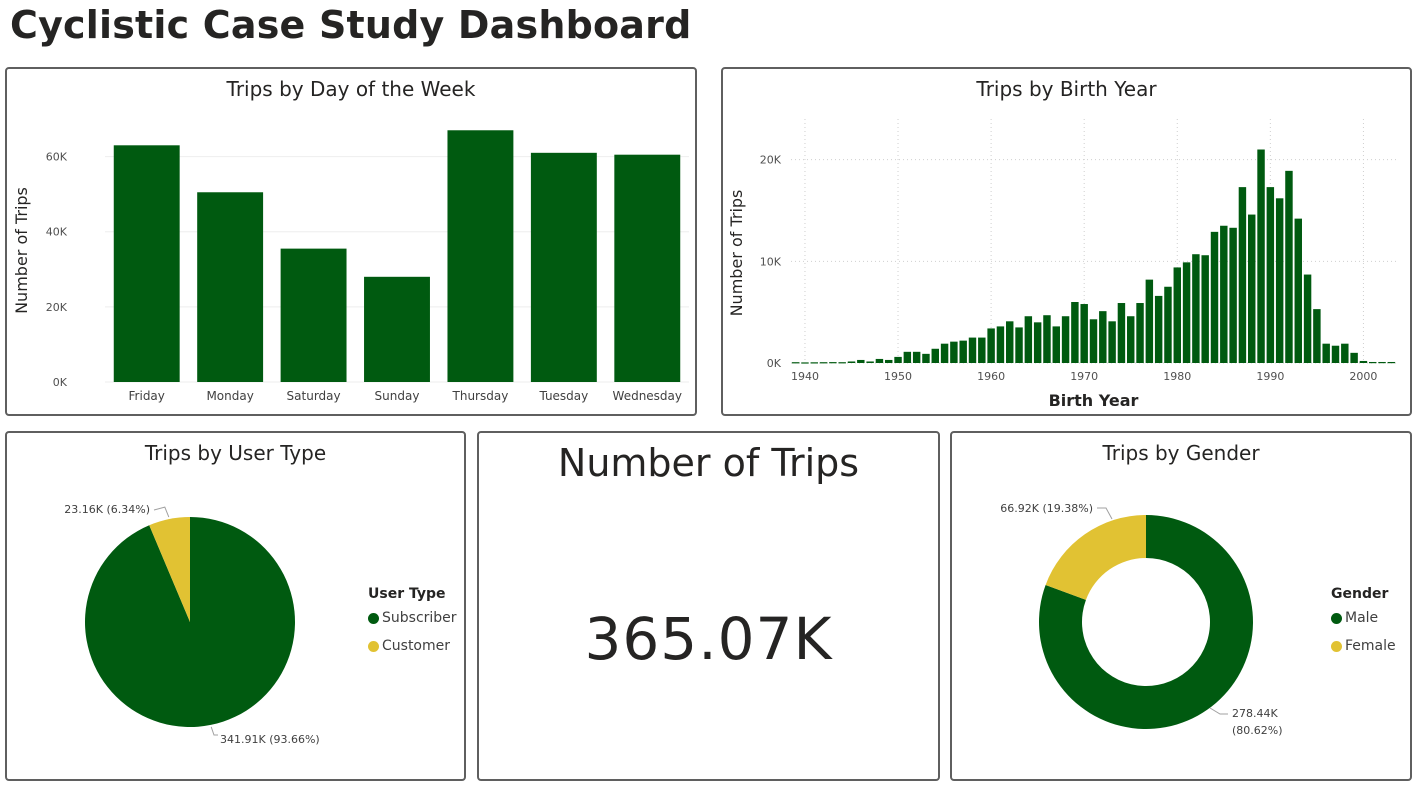 The width and height of the screenshot is (1421, 787). What do you see at coordinates (1037, 342) in the screenshot?
I see `bar-1965` at bounding box center [1037, 342].